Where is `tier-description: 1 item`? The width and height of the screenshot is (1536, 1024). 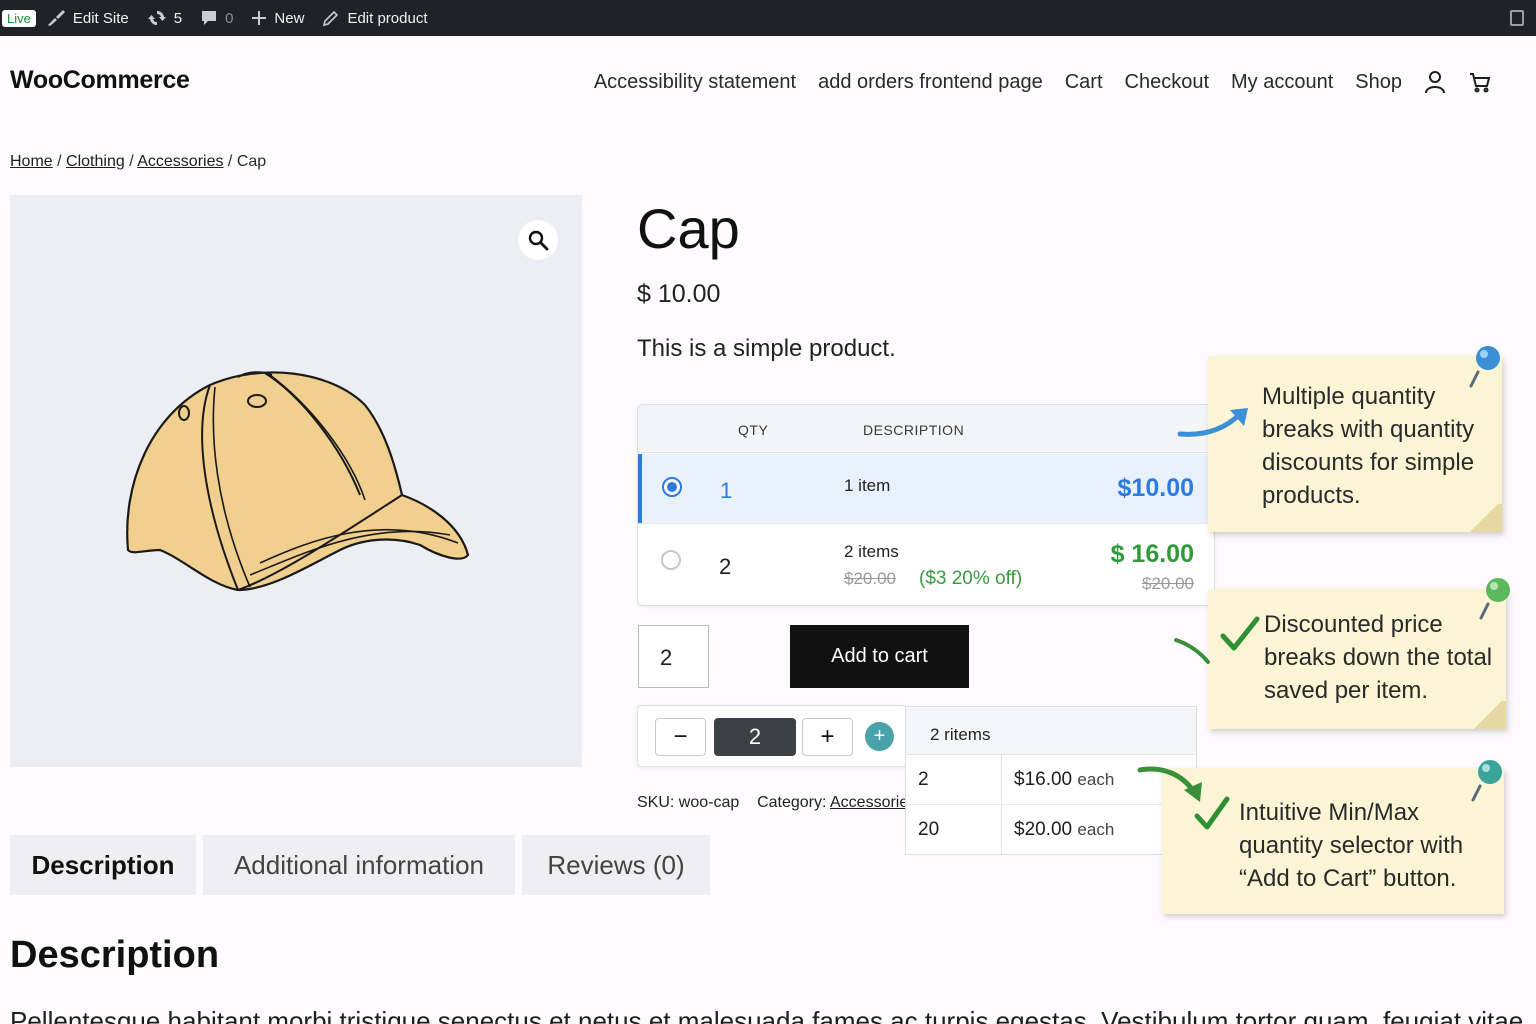
tier-description: 1 item is located at coordinates (867, 485).